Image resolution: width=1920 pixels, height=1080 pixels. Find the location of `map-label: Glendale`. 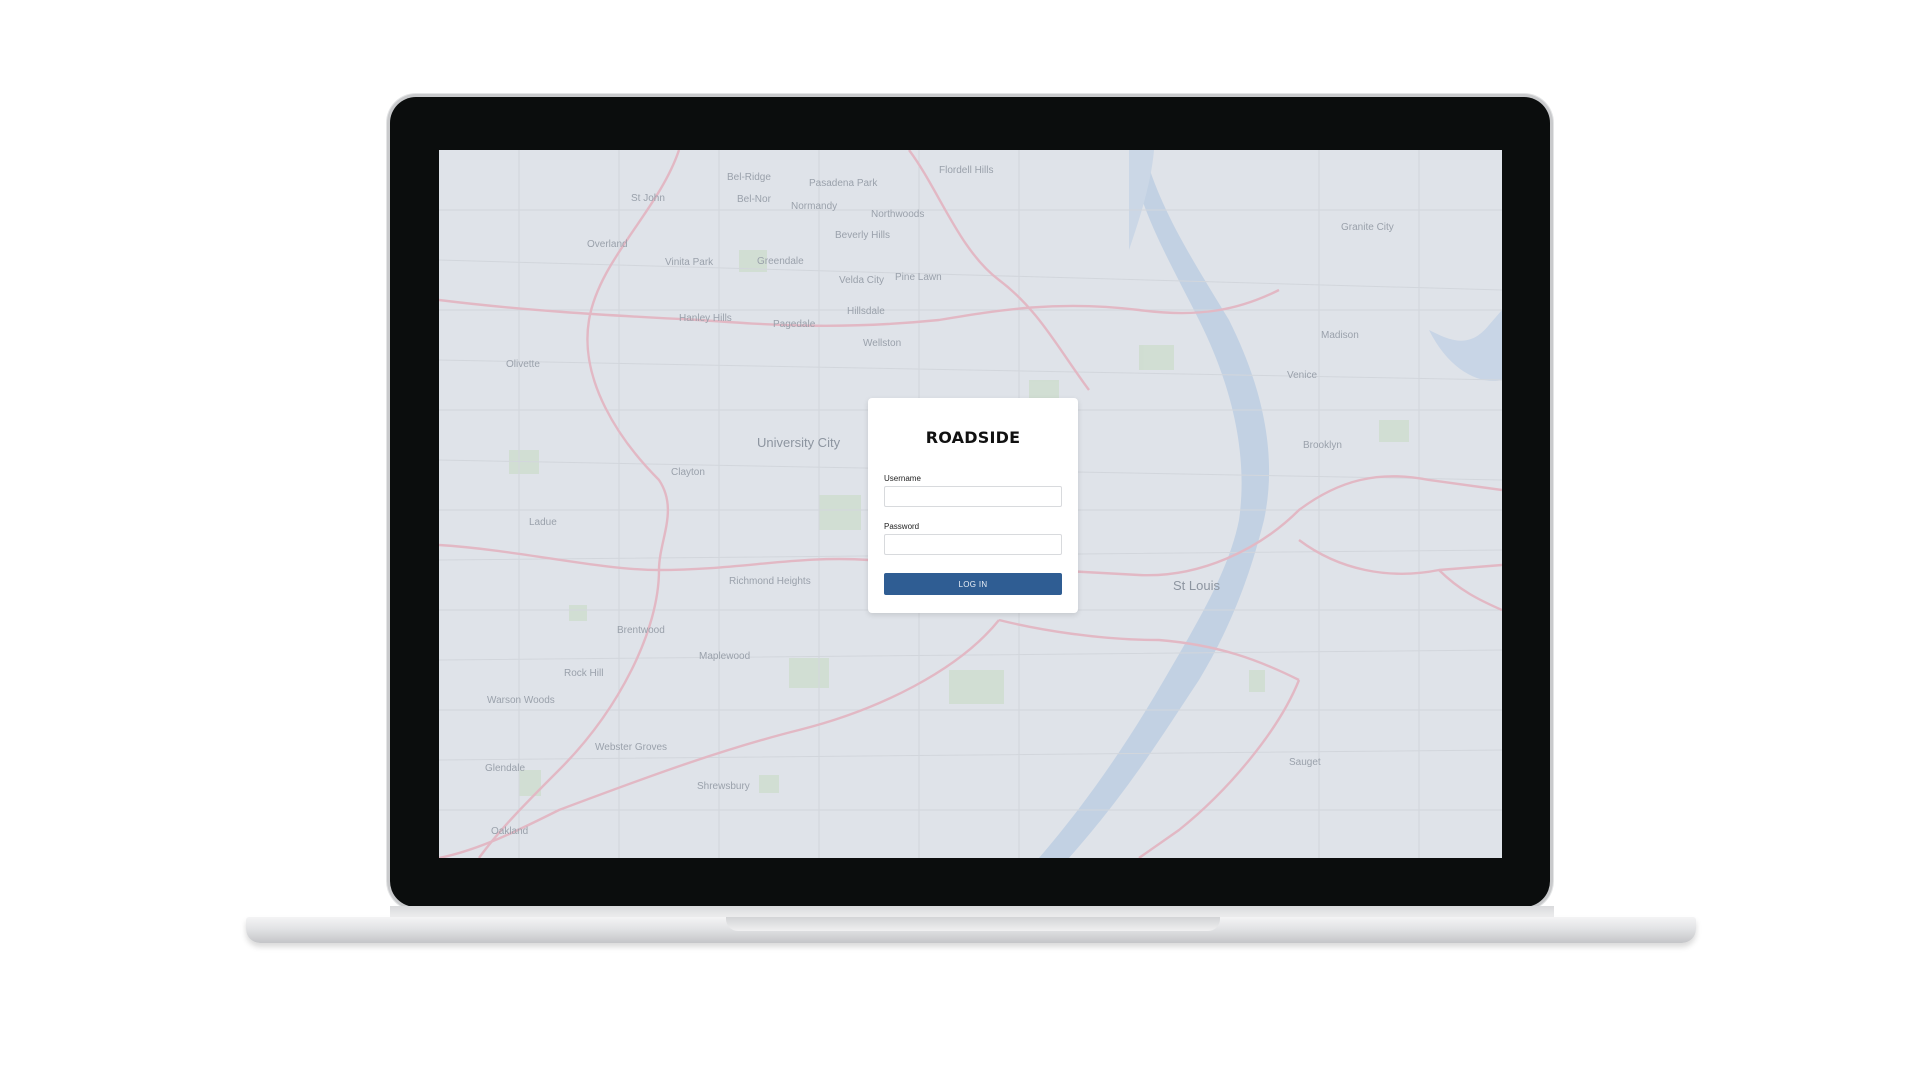

map-label: Glendale is located at coordinates (505, 768).